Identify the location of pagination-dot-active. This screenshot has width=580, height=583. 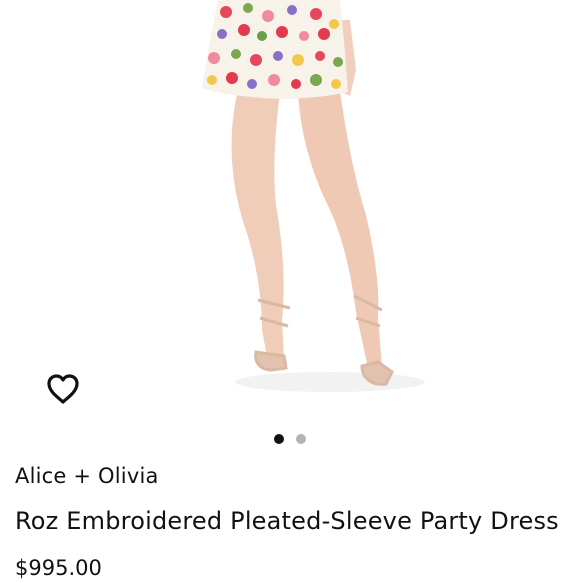
(279, 439).